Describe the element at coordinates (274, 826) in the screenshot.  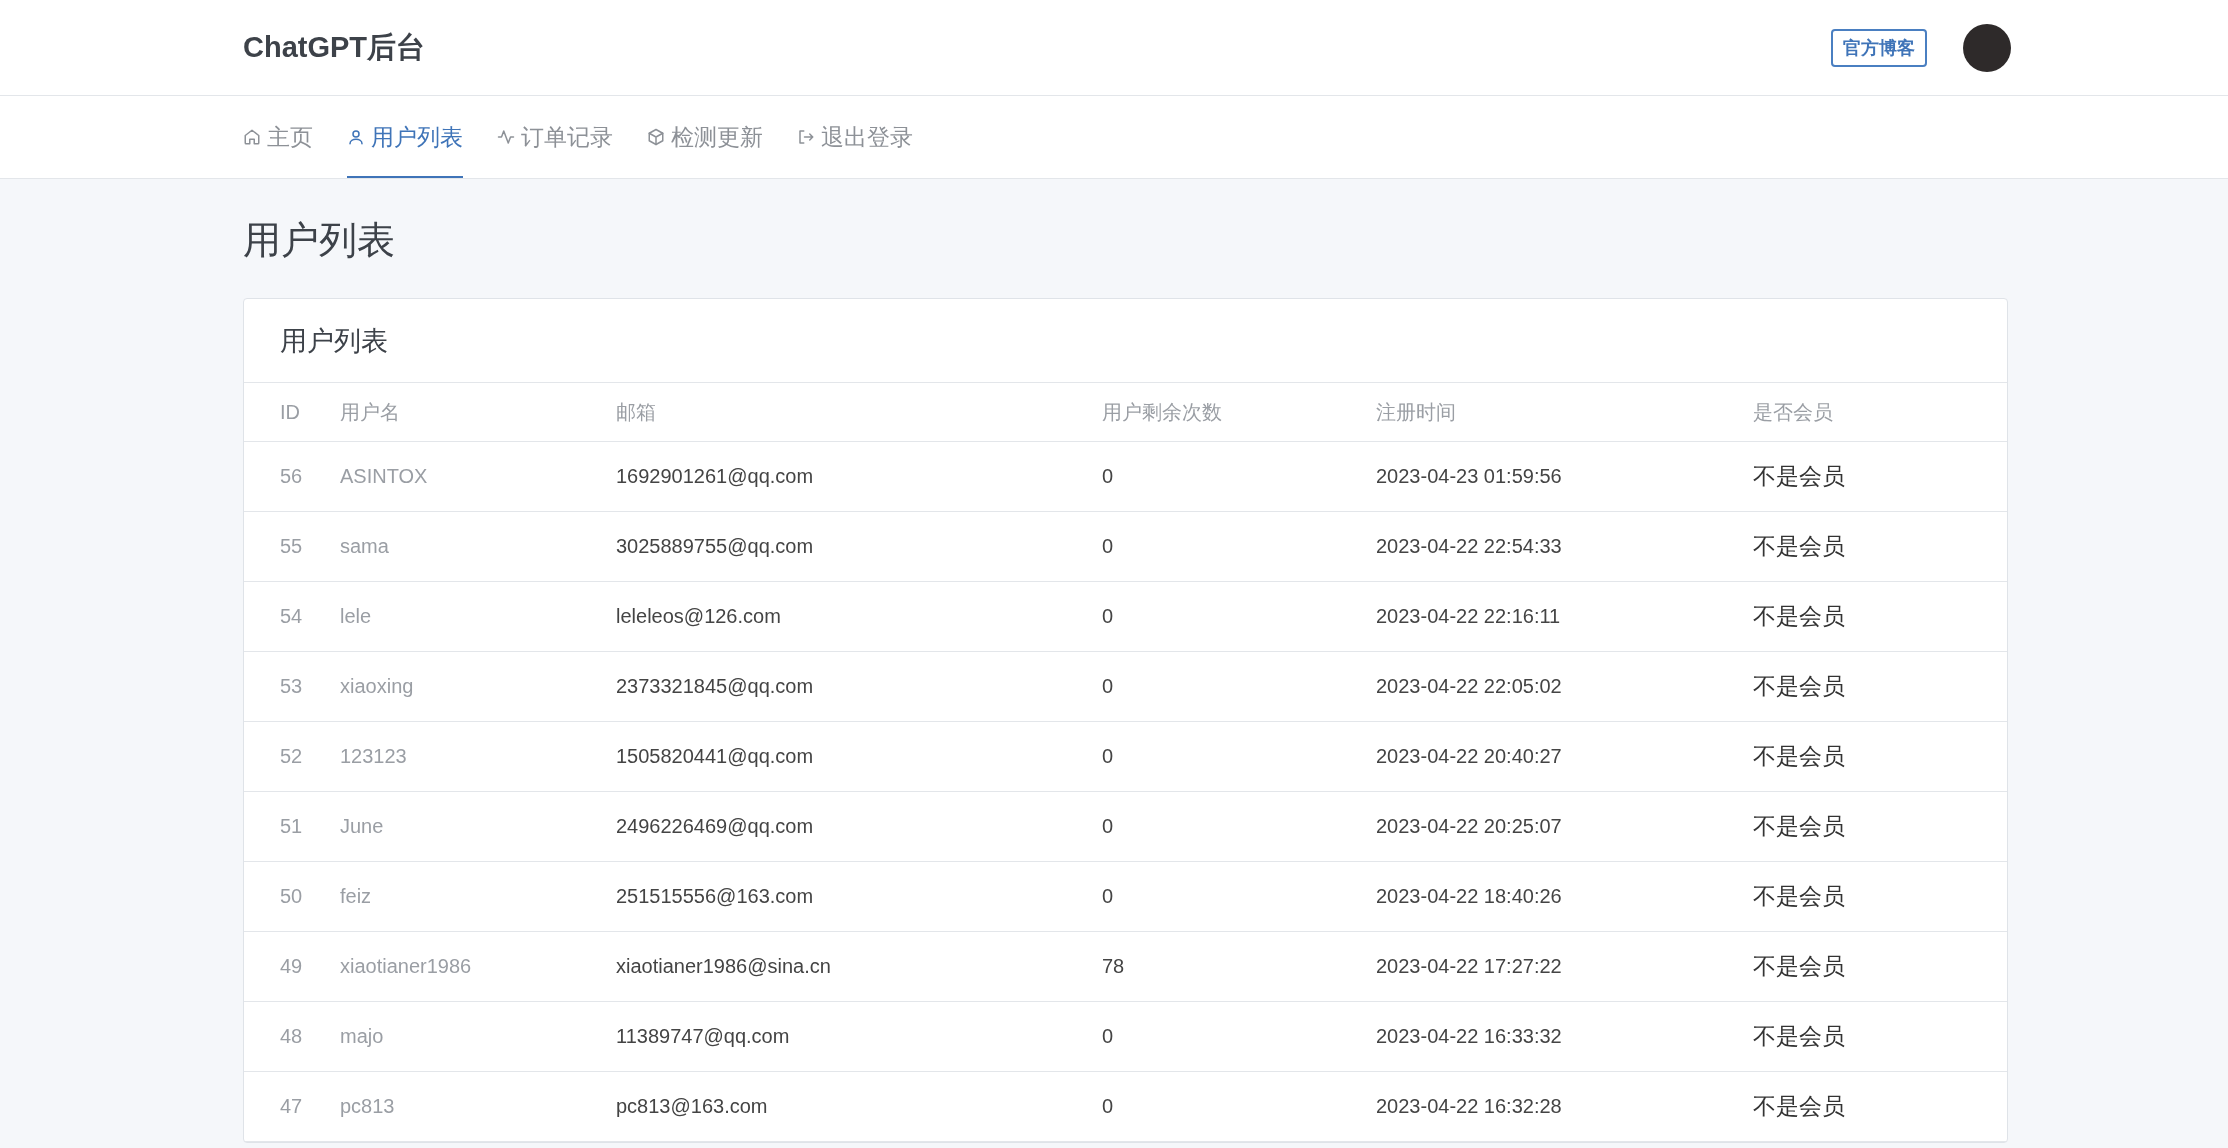
I see `table-cell: 51` at that location.